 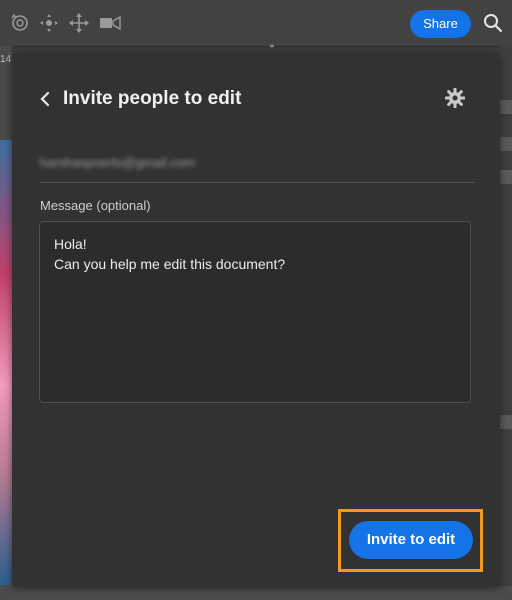 What do you see at coordinates (6, 59) in the screenshot?
I see `left-tab-label: 14` at bounding box center [6, 59].